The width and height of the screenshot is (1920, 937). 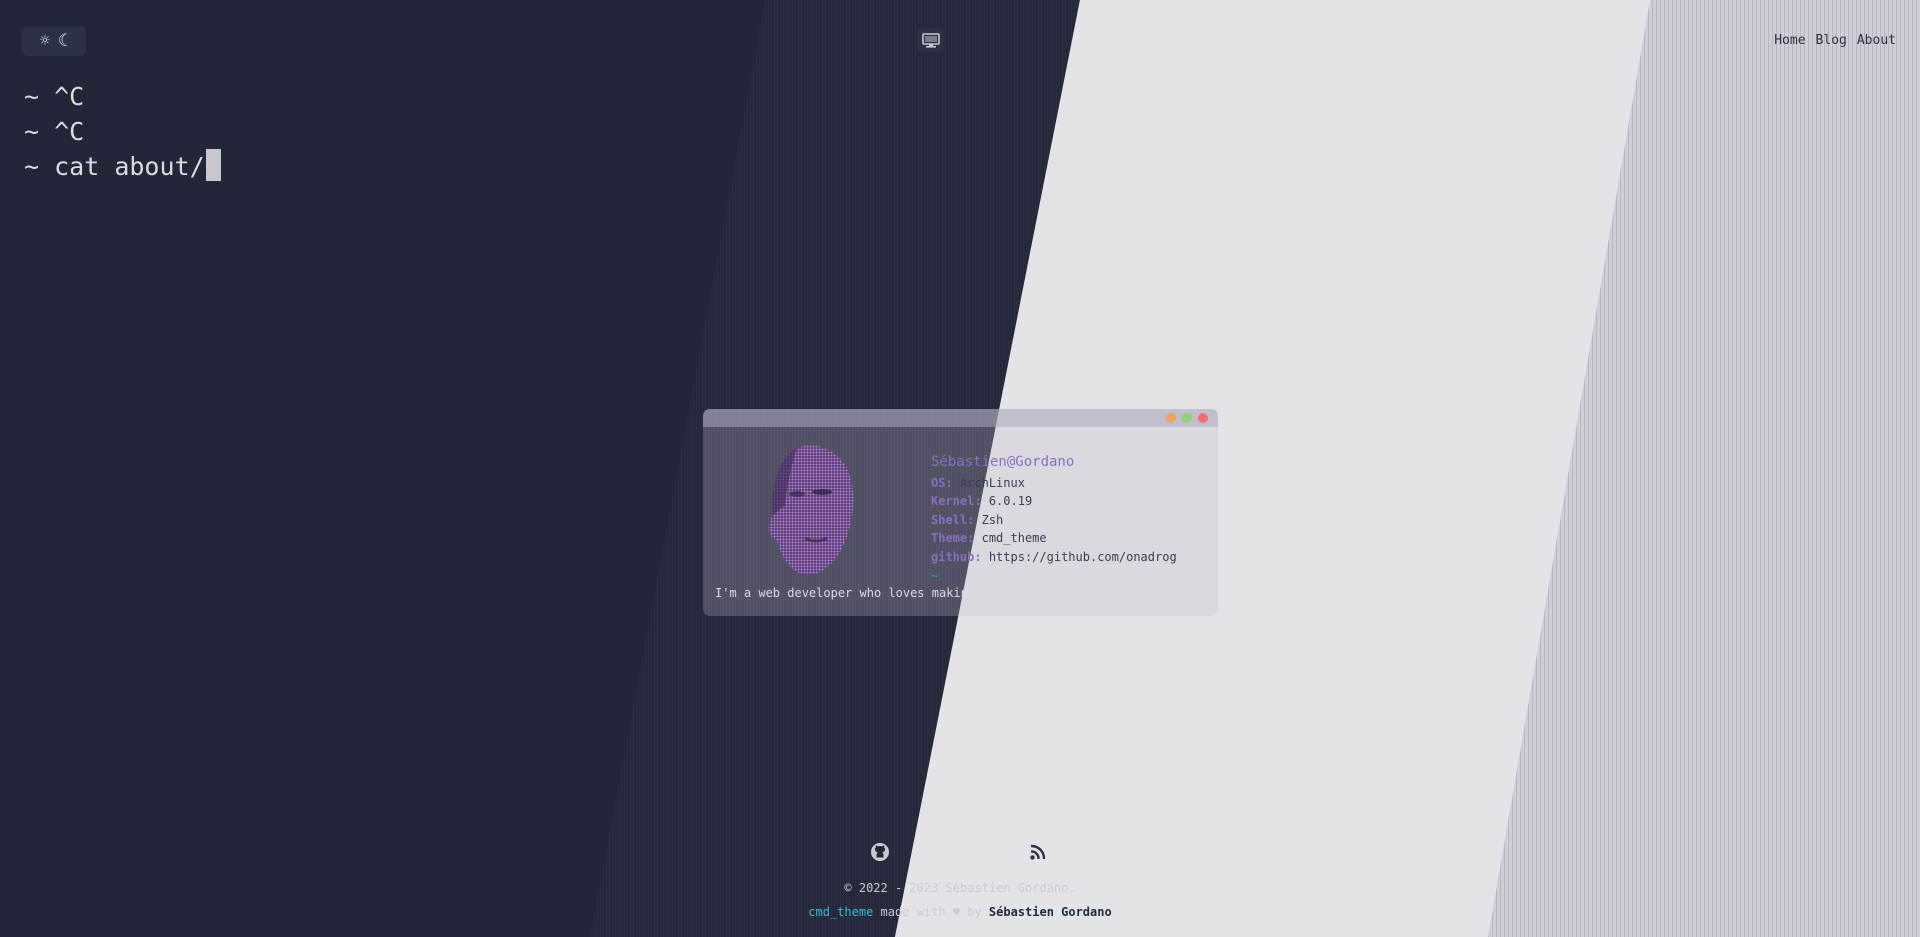 I want to click on info-key: Kernel, so click(x=953, y=501).